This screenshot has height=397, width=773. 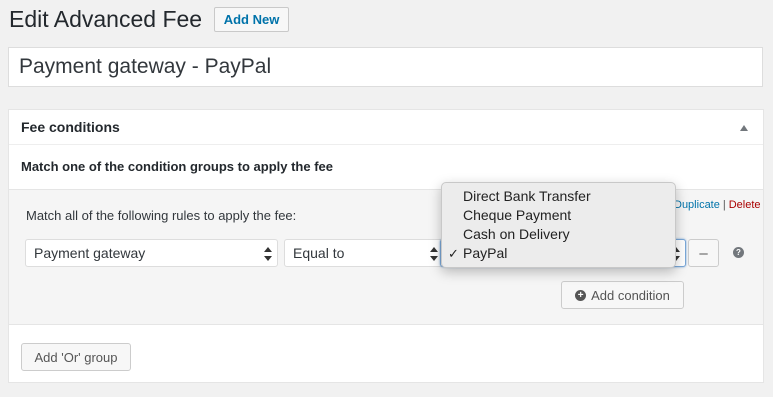 What do you see at coordinates (738, 252) in the screenshot?
I see `help-icon: ?` at bounding box center [738, 252].